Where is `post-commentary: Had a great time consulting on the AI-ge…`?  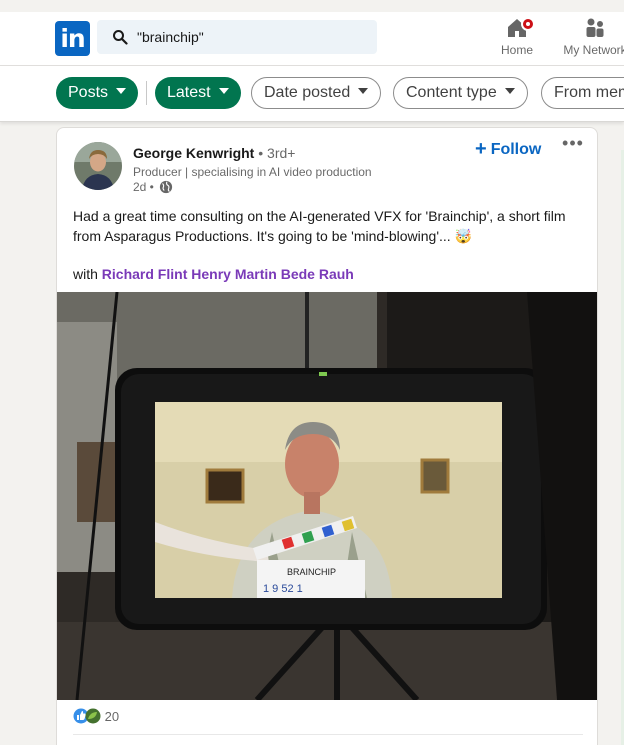
post-commentary: Had a great time consulting on the AI-ge… is located at coordinates (319, 226).